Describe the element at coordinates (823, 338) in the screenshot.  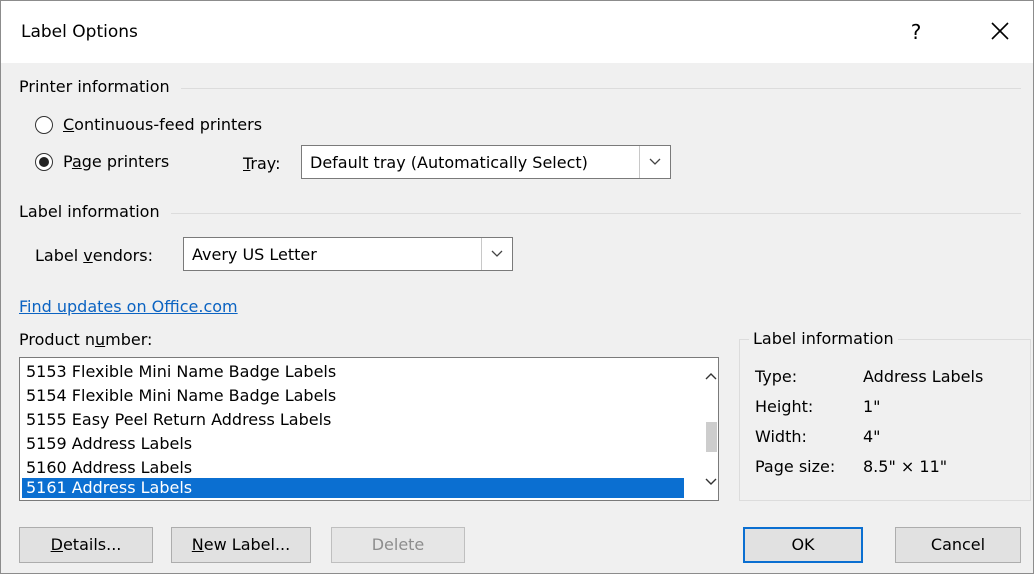
I see `label-details-heading: Label information` at that location.